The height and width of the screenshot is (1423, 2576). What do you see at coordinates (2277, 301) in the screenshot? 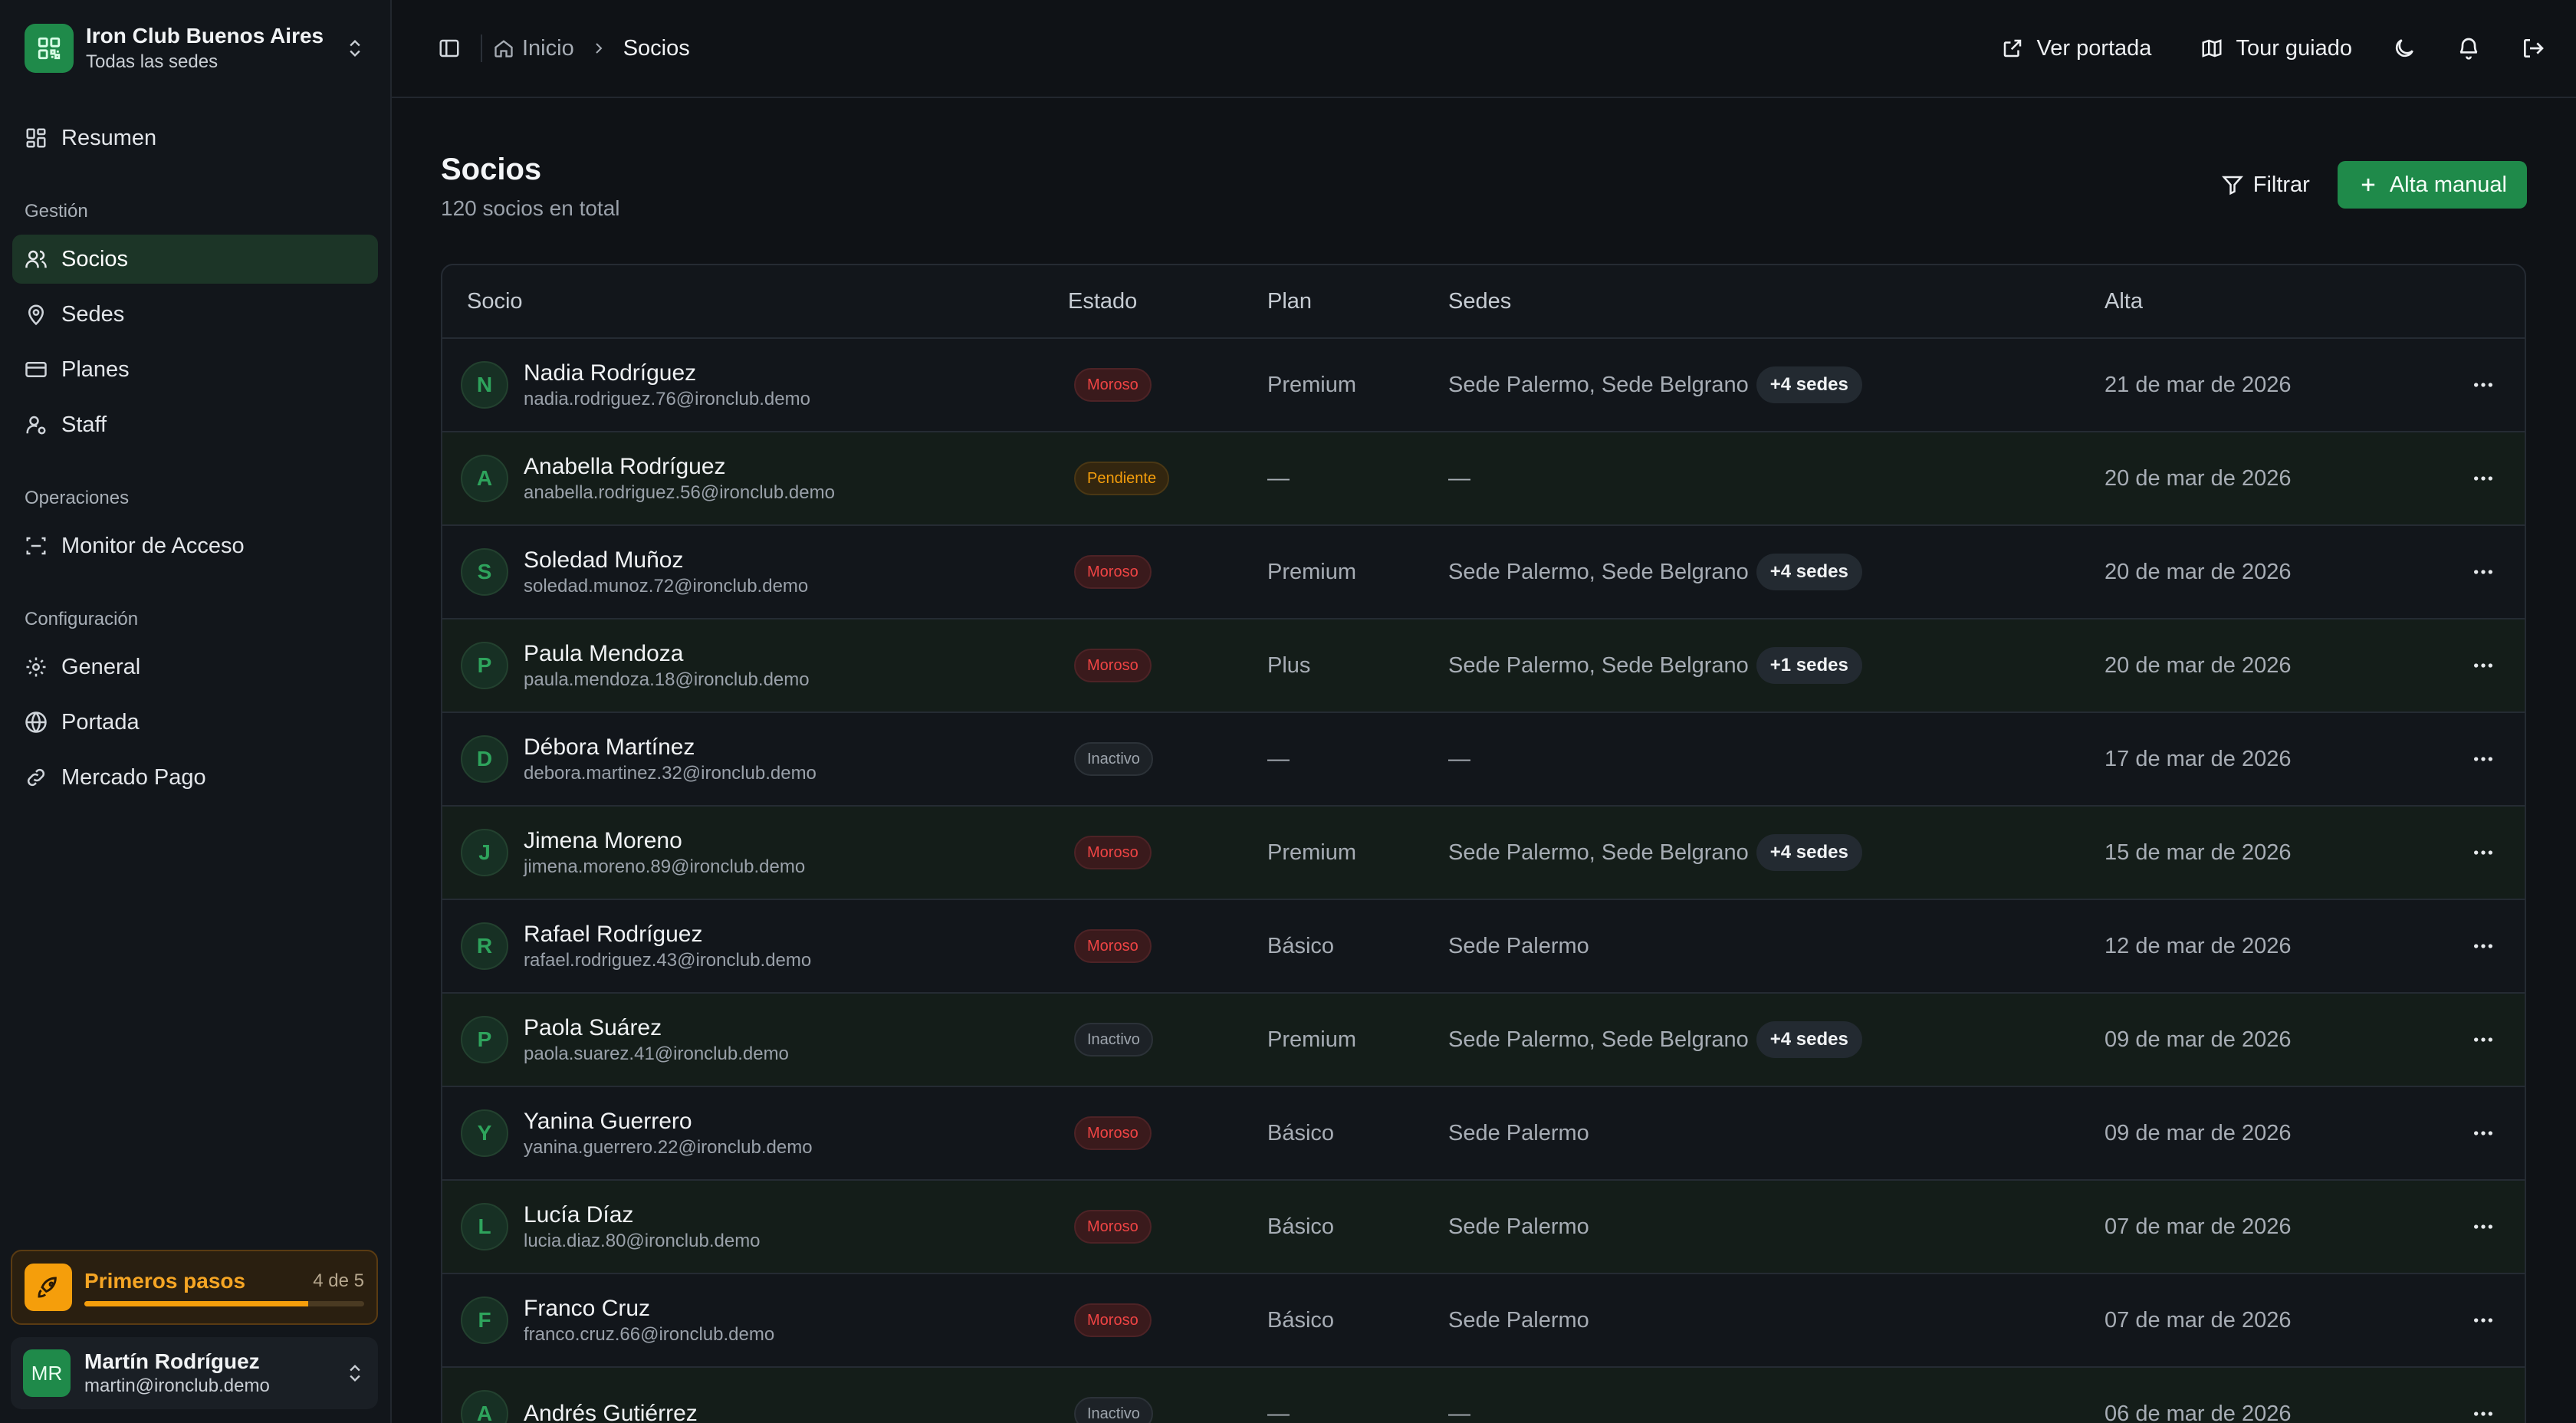
I see `column-header-alta: Alta` at bounding box center [2277, 301].